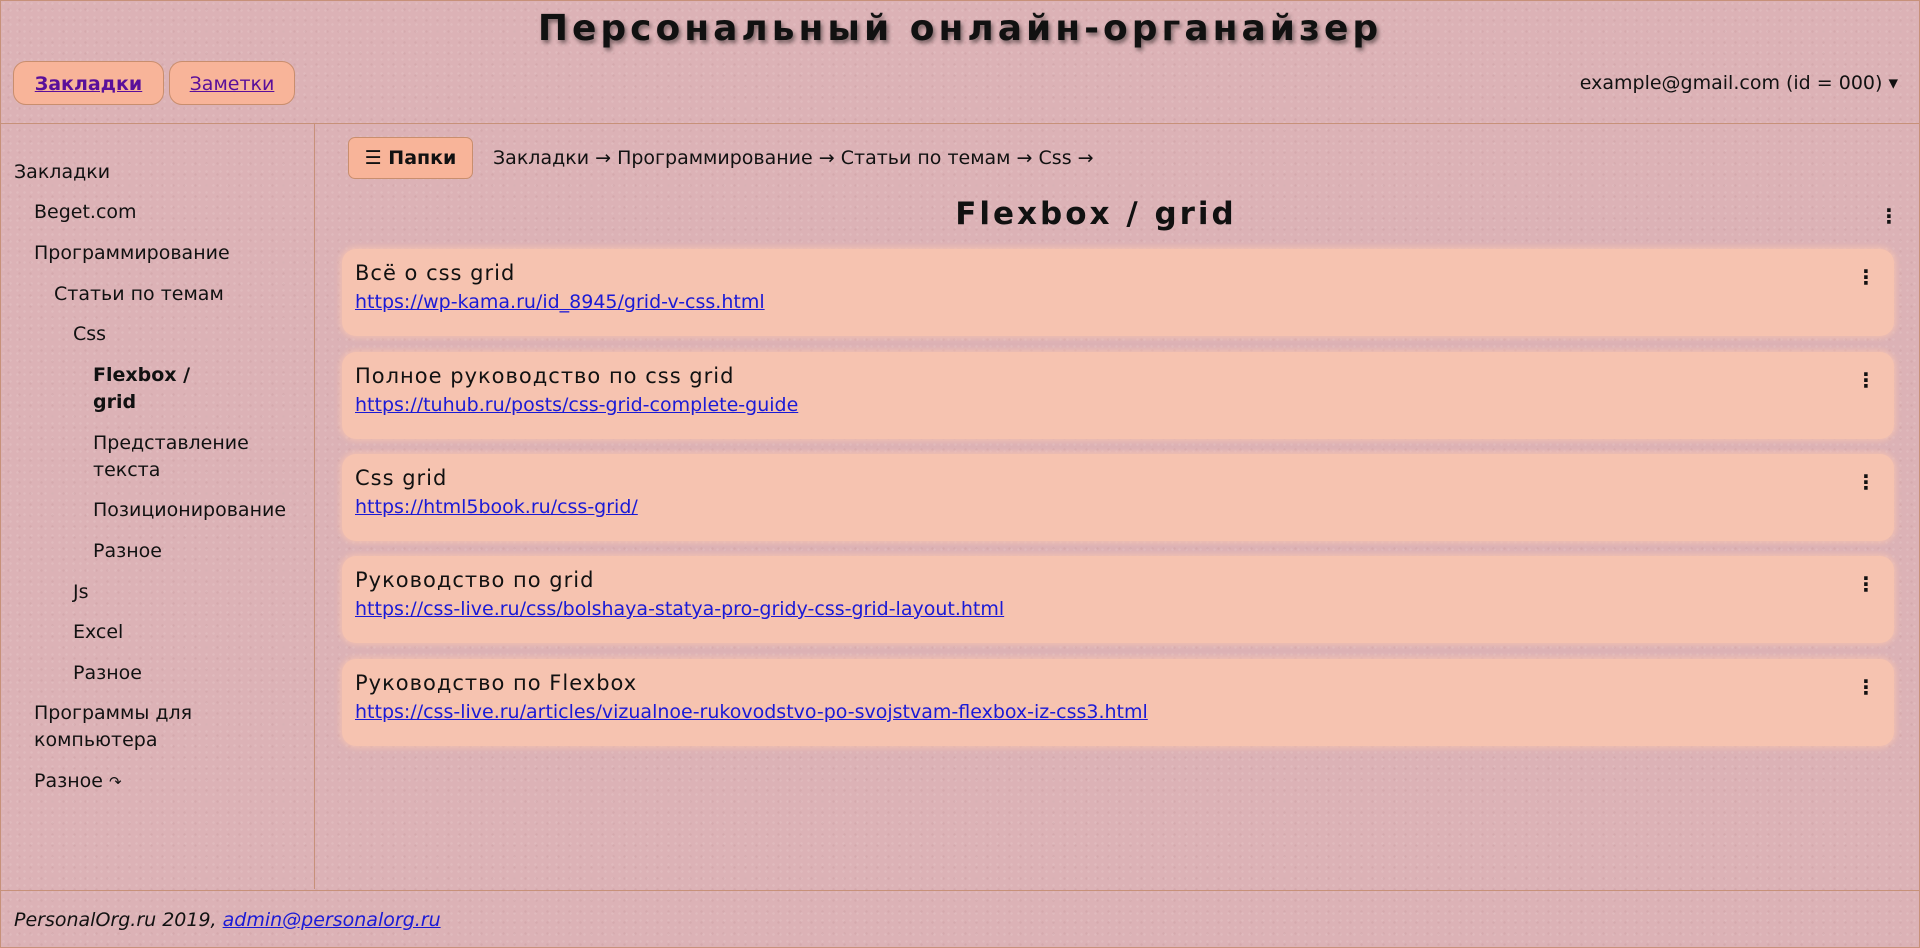 This screenshot has width=1920, height=948. What do you see at coordinates (189, 510) in the screenshot?
I see `sidebar-item-positioning: Позиционирование` at bounding box center [189, 510].